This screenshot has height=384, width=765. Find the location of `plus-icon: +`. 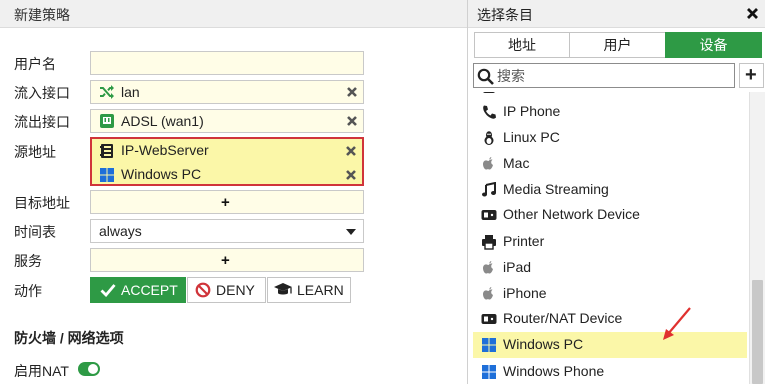

plus-icon: + is located at coordinates (751, 75).